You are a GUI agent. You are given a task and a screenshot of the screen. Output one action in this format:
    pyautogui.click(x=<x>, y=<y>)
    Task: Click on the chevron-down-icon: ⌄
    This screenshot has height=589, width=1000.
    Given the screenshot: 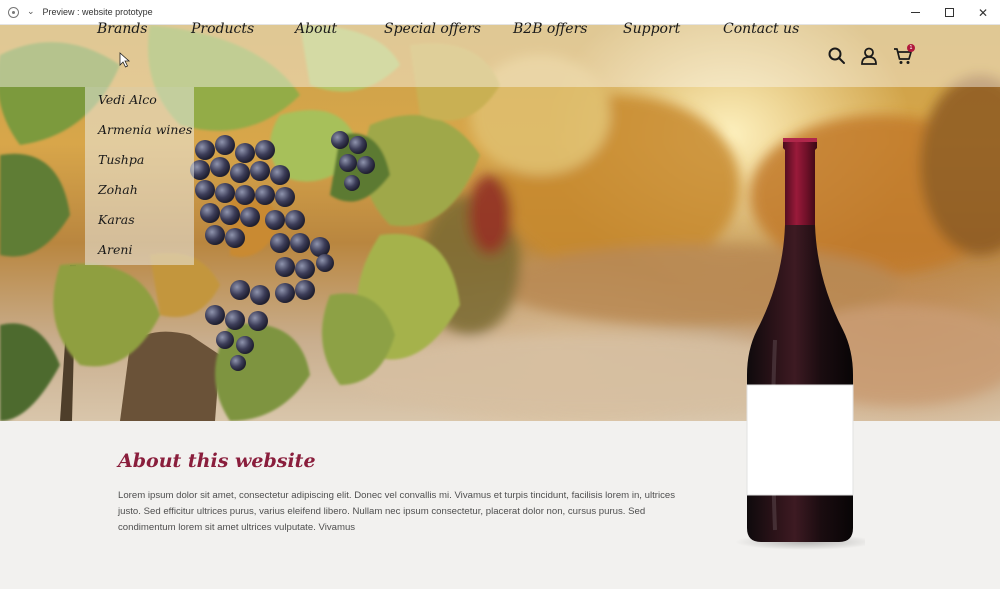 What is the action you would take?
    pyautogui.click(x=31, y=12)
    